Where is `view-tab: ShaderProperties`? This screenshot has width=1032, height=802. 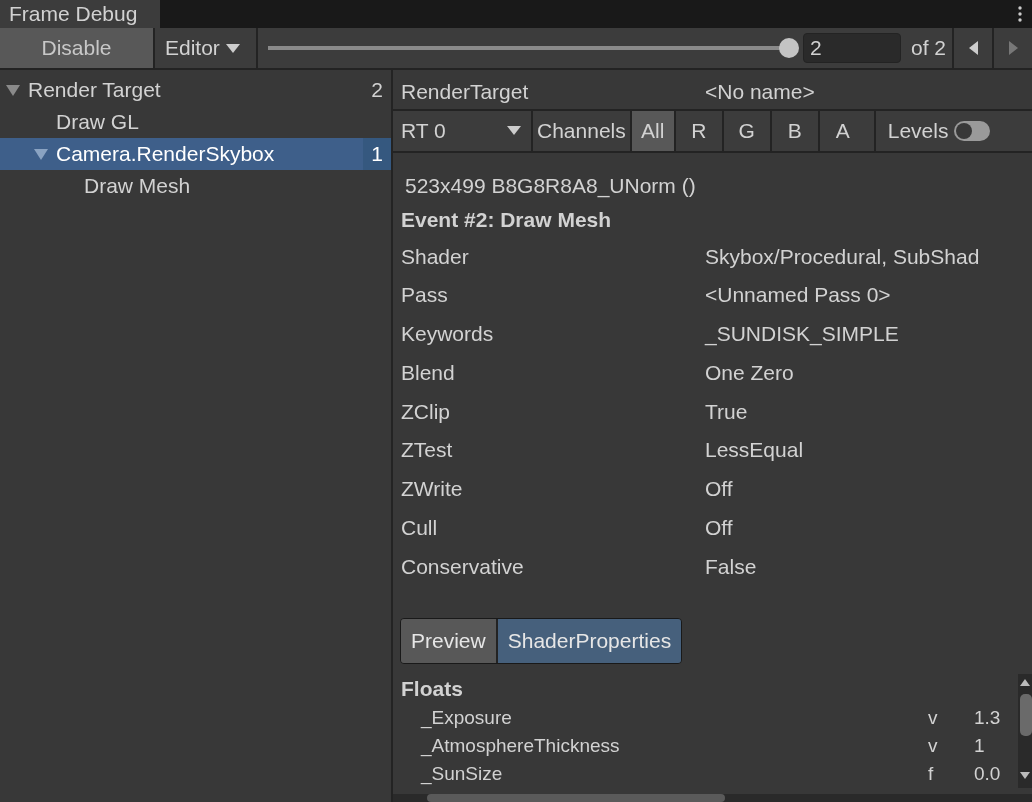
view-tab: ShaderProperties is located at coordinates (588, 640).